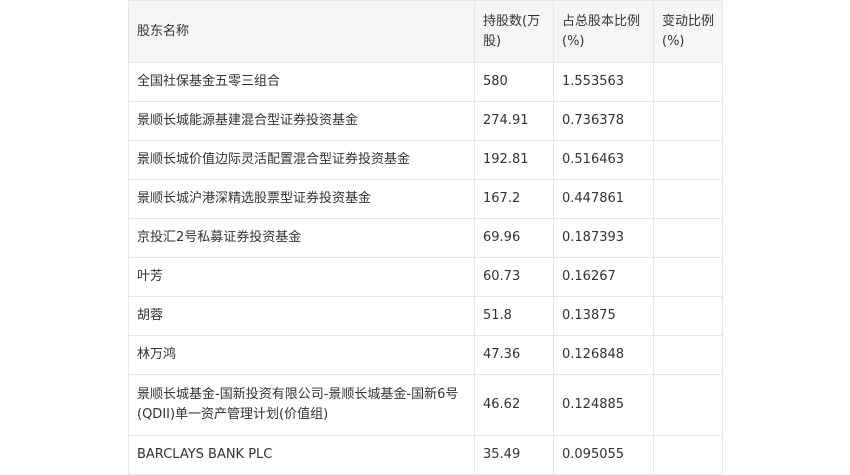 This screenshot has width=850, height=475. Describe the element at coordinates (301, 82) in the screenshot. I see `cell-shareholder-name: 全国社保基金五零三组合` at that location.